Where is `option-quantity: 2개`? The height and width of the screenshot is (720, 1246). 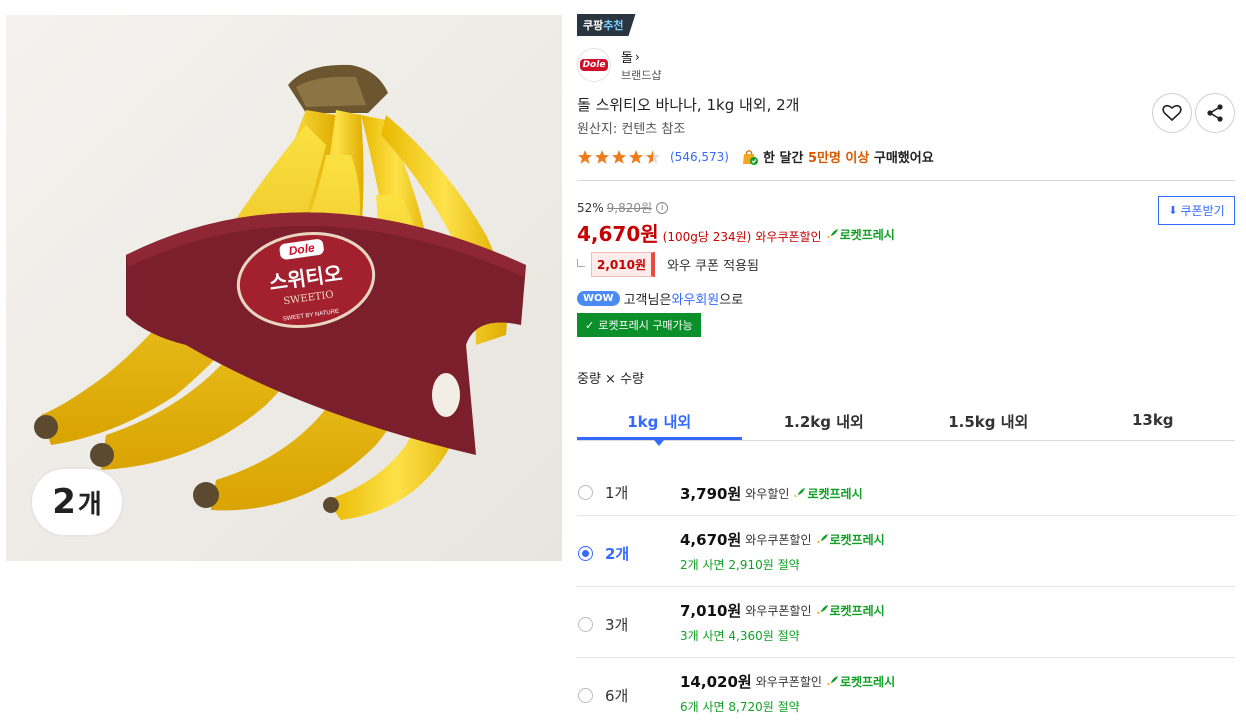
option-quantity: 2개 is located at coordinates (617, 554).